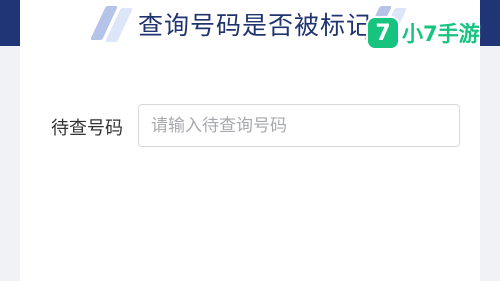 This screenshot has height=281, width=500. What do you see at coordinates (10, 23) in the screenshot?
I see `header-band-left` at bounding box center [10, 23].